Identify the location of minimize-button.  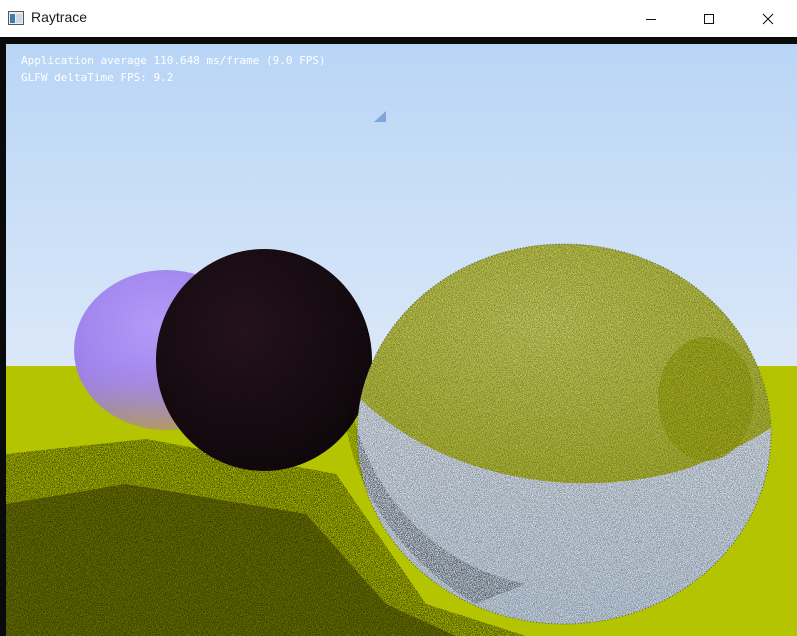
(651, 18).